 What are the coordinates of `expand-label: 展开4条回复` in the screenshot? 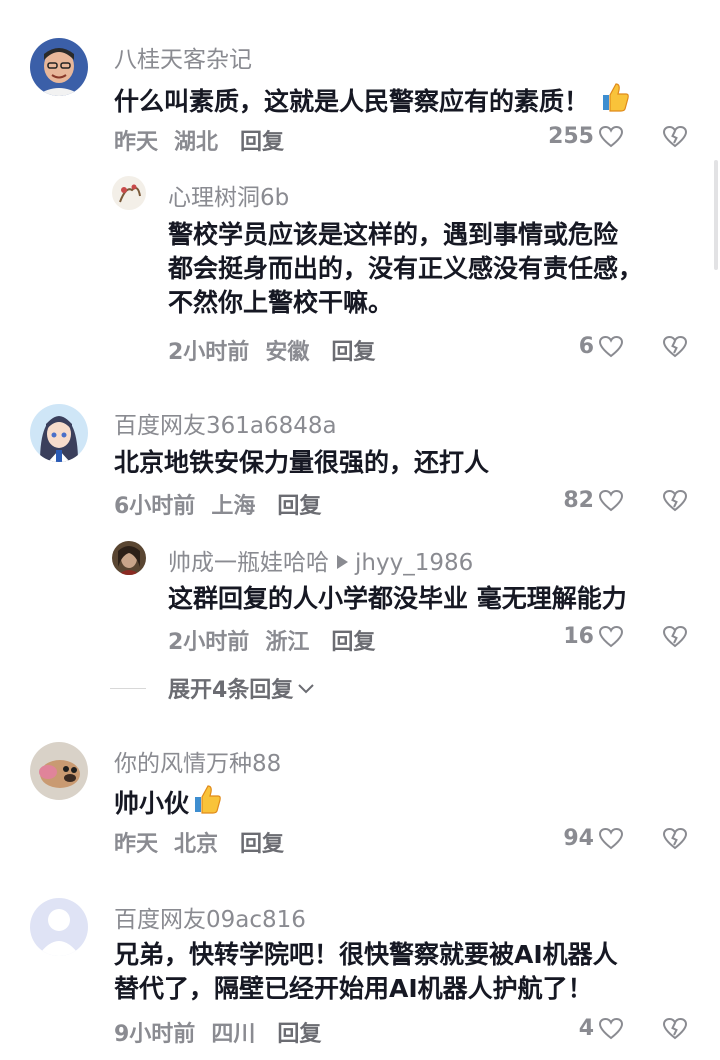 It's located at (231, 690).